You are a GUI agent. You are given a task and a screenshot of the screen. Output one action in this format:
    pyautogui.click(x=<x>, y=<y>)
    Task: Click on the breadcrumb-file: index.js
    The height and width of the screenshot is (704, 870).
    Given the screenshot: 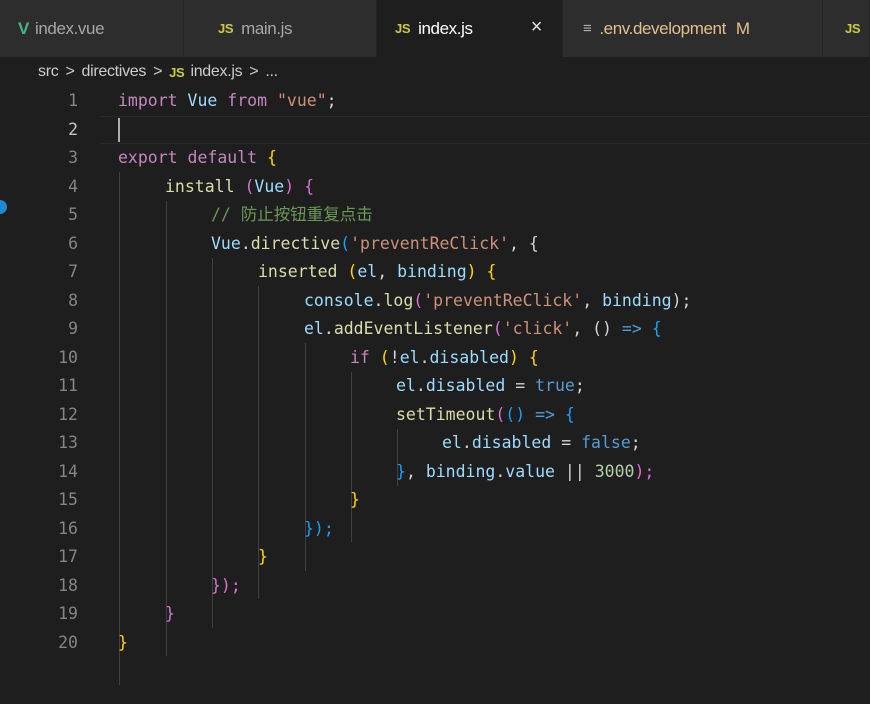 What is the action you would take?
    pyautogui.click(x=216, y=72)
    